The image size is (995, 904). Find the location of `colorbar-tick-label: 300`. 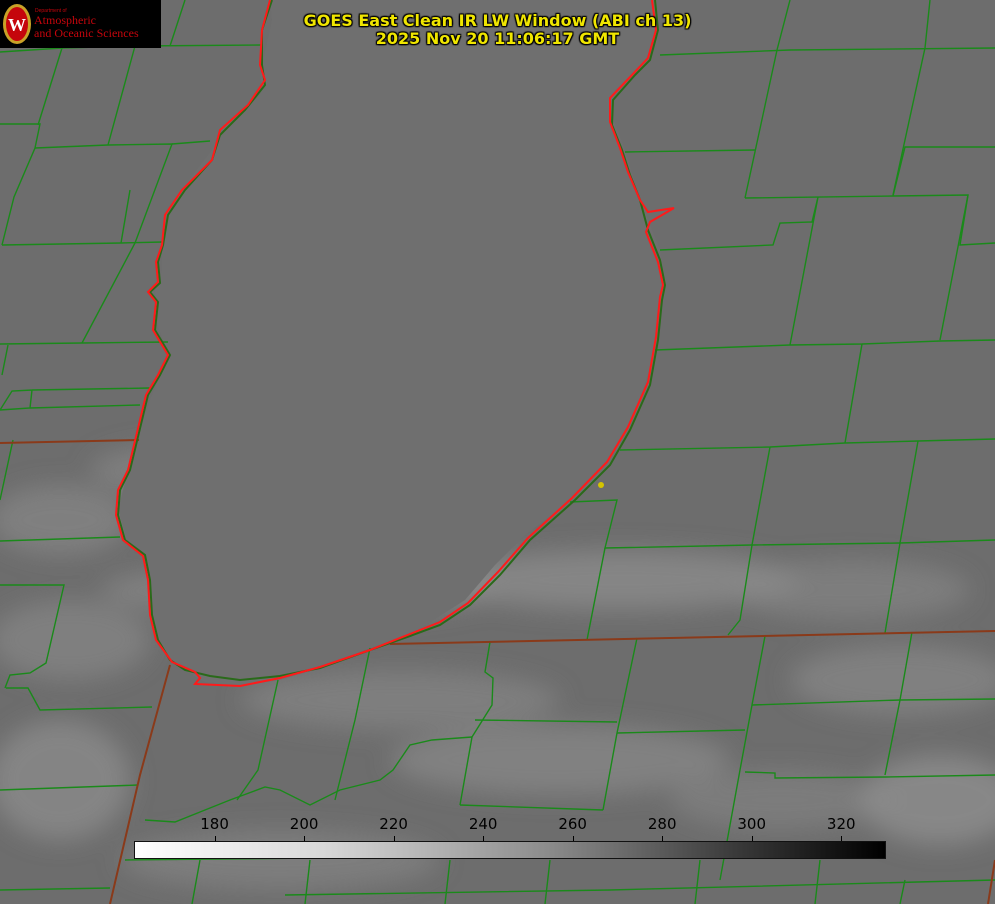

colorbar-tick-label: 300 is located at coordinates (752, 824).